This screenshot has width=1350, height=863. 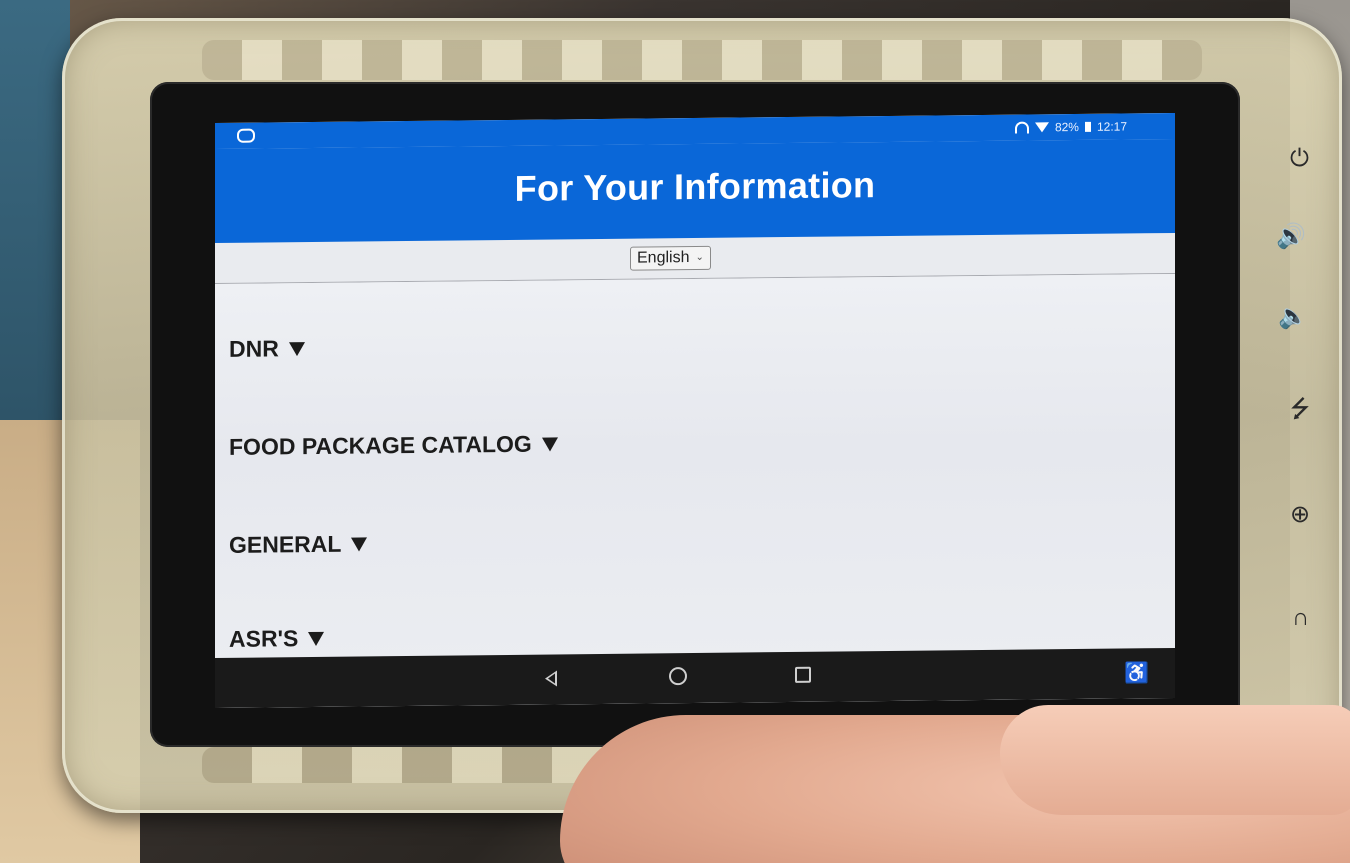 What do you see at coordinates (246, 135) in the screenshot?
I see `sync-icon` at bounding box center [246, 135].